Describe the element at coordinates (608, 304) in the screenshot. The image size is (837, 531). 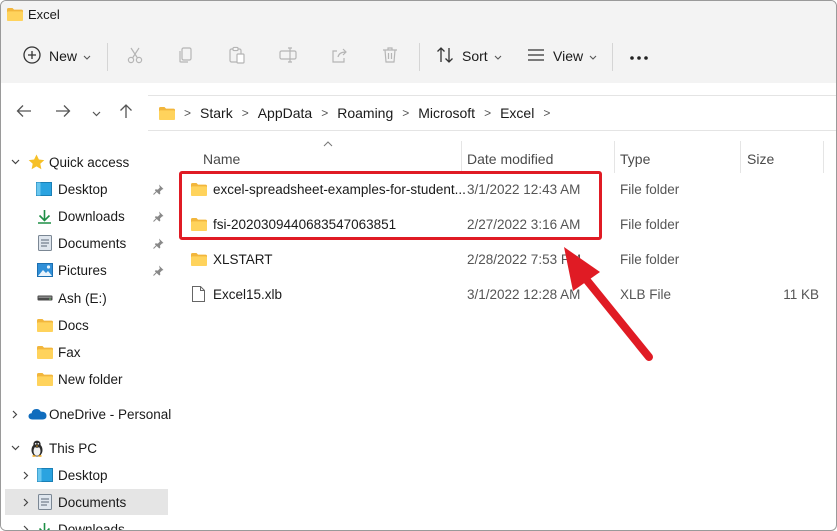
I see `annotation-arrow-icon` at that location.